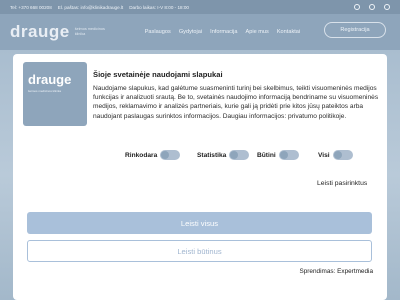 This screenshot has width=400, height=300. Describe the element at coordinates (158, 74) in the screenshot. I see `dialog-title: Šioje svetainėje naudojami slapukai` at that location.